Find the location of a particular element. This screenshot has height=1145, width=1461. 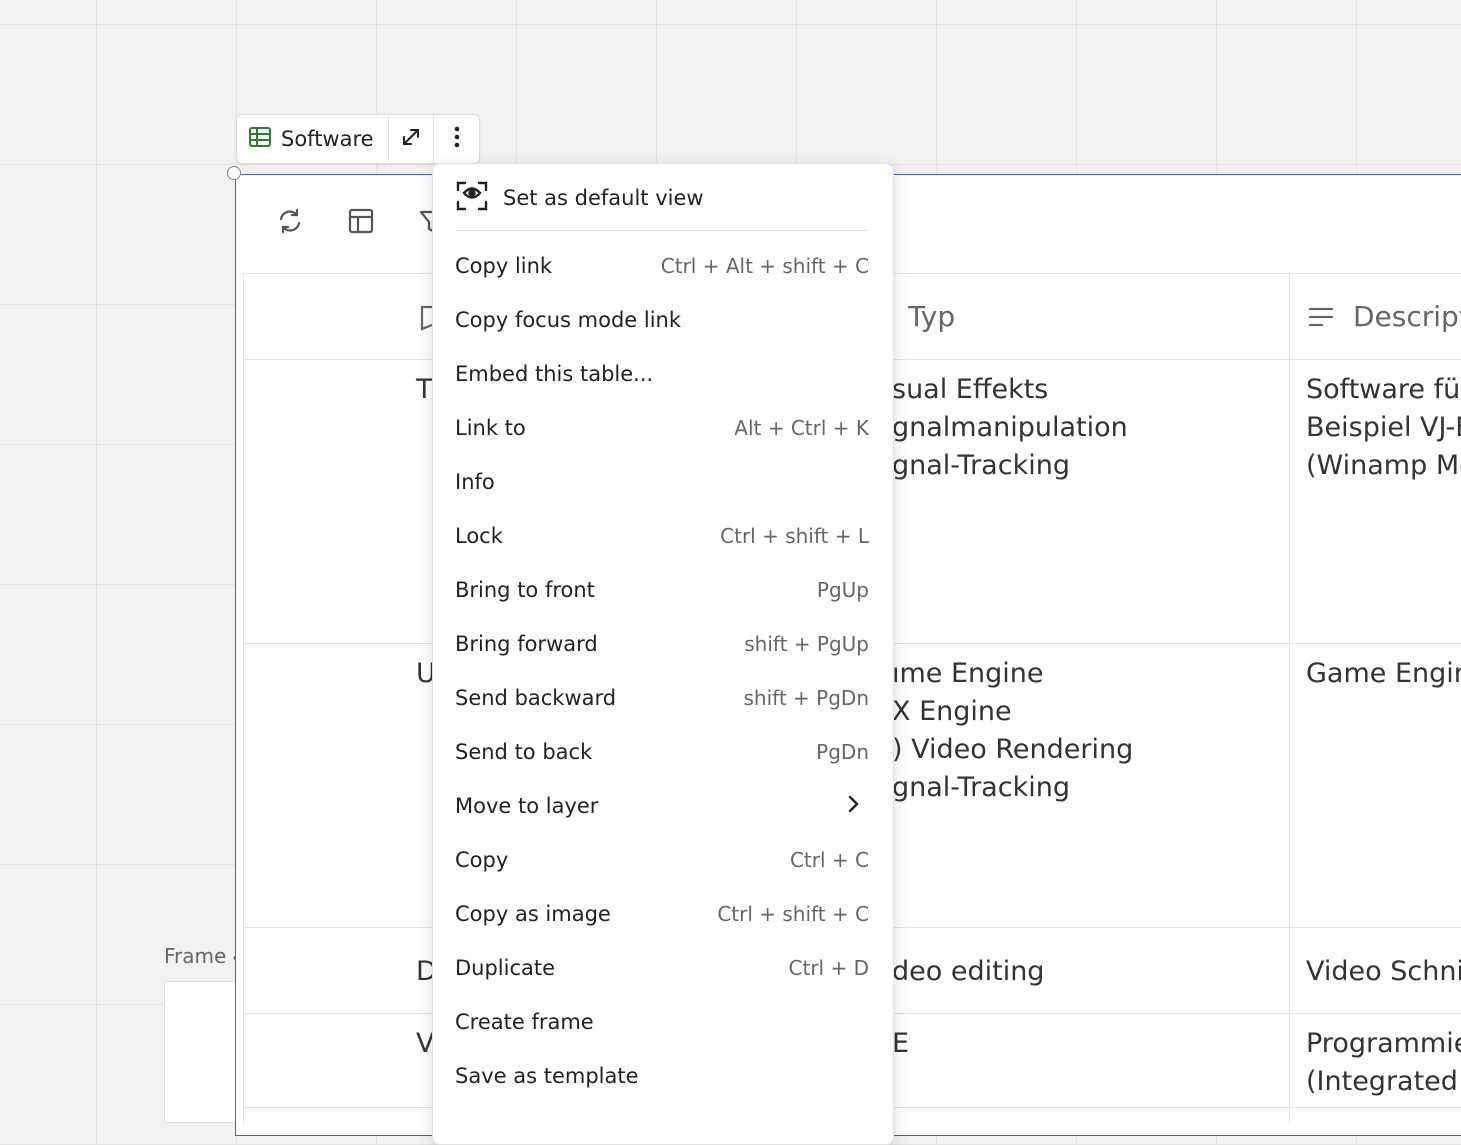

expand-icon is located at coordinates (411, 139).